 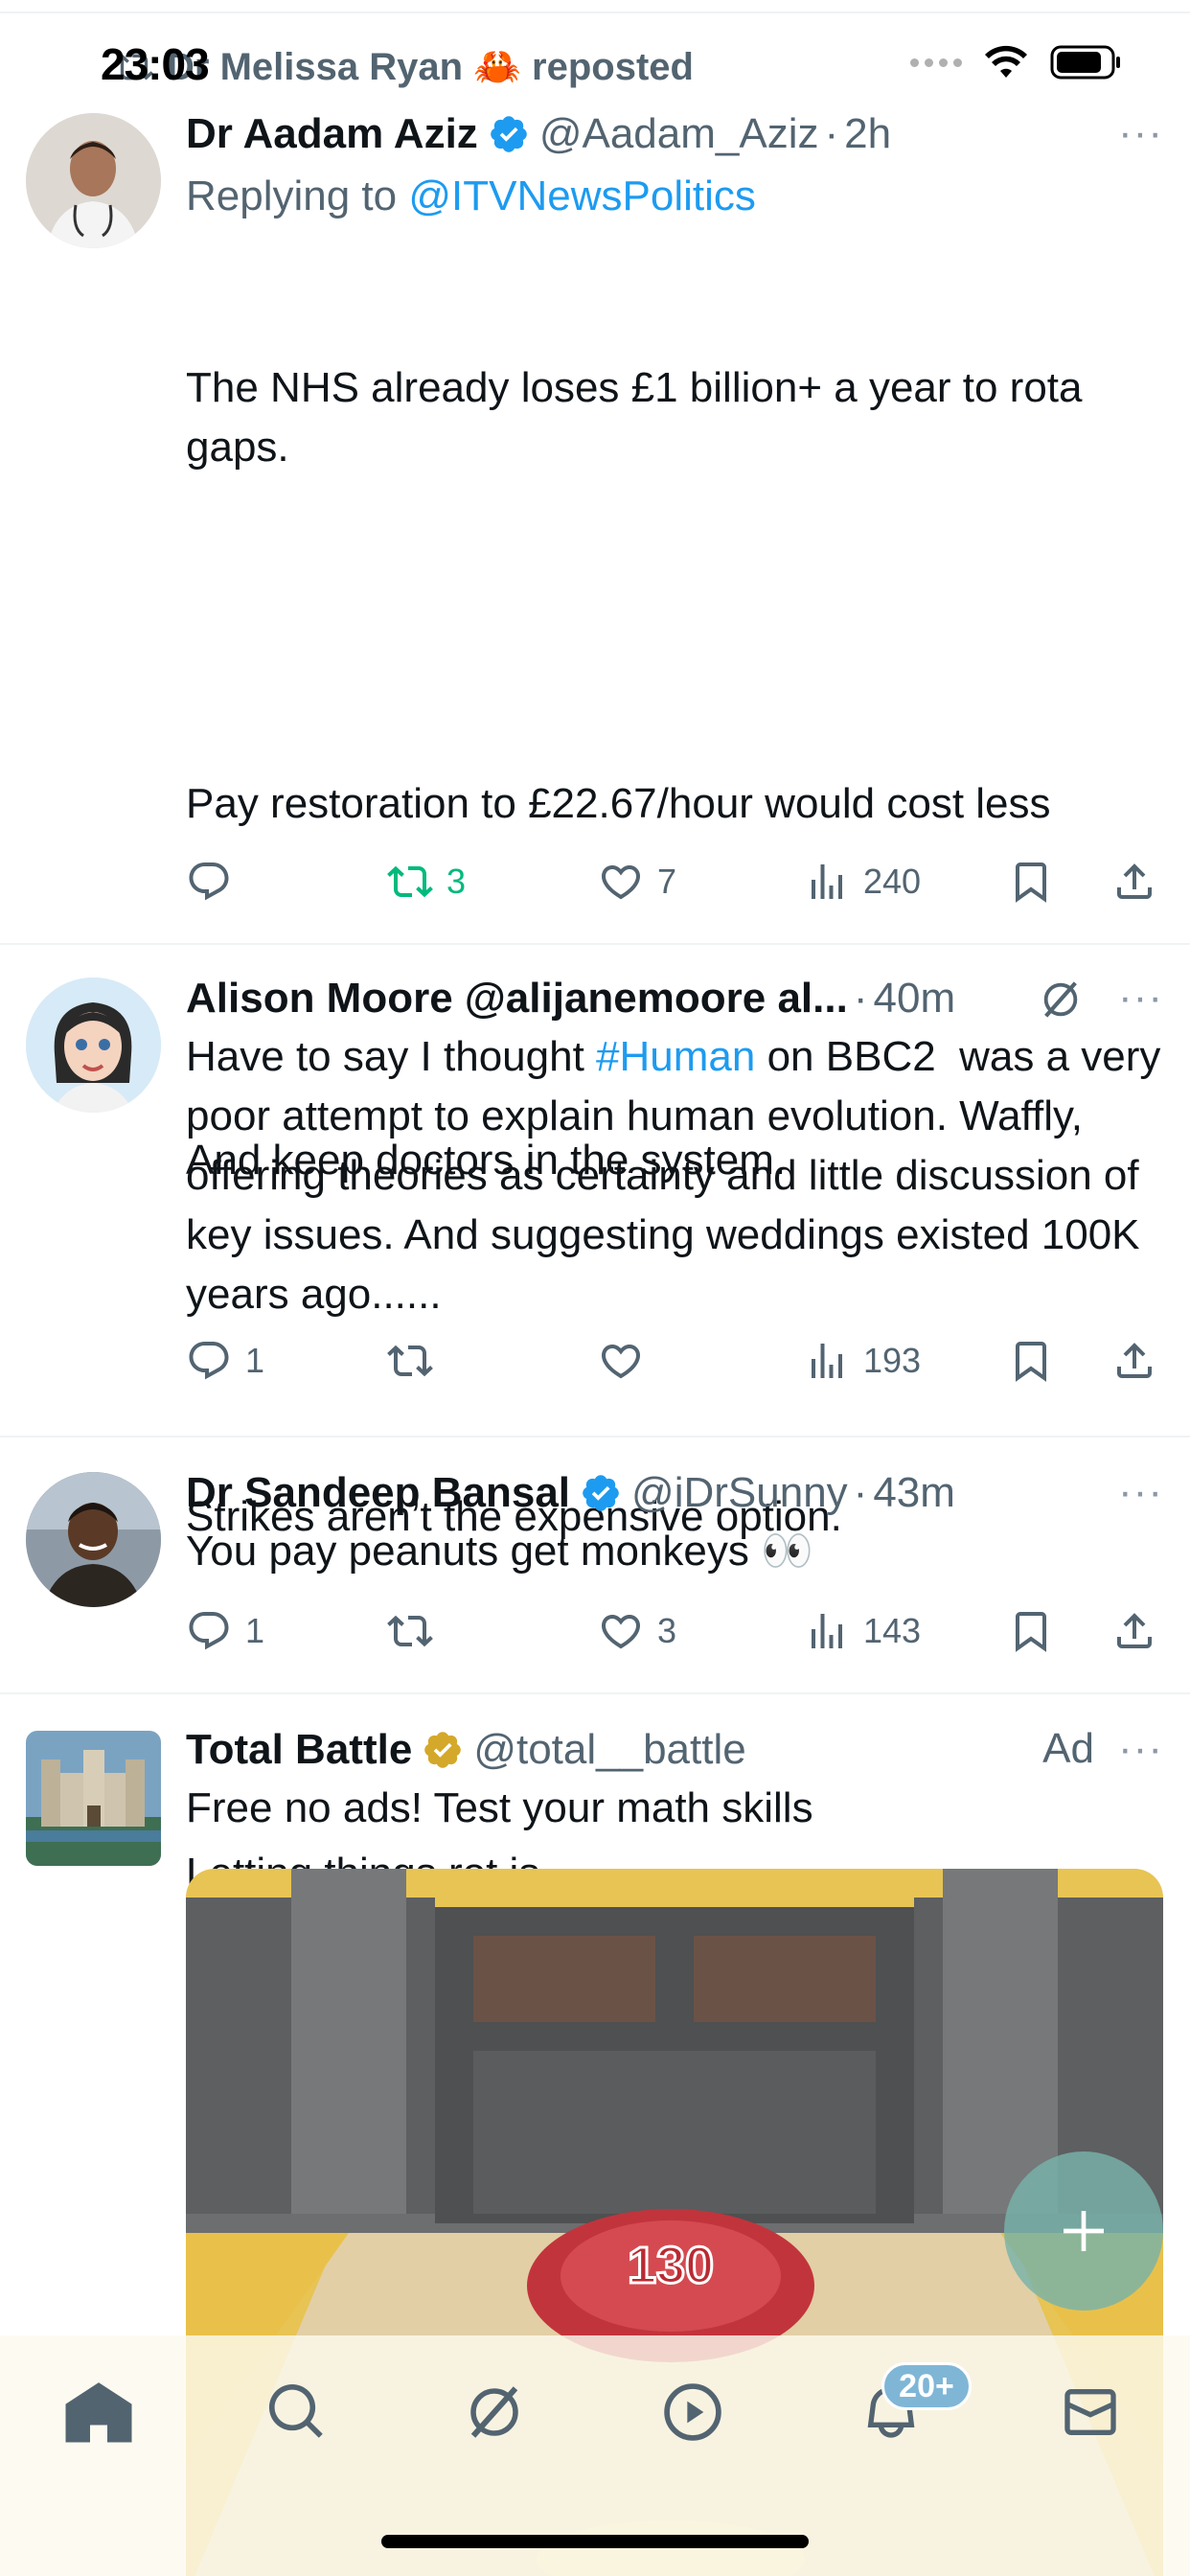 I want to click on tweet-header: Total Battle @total__battle, so click(x=674, y=1750).